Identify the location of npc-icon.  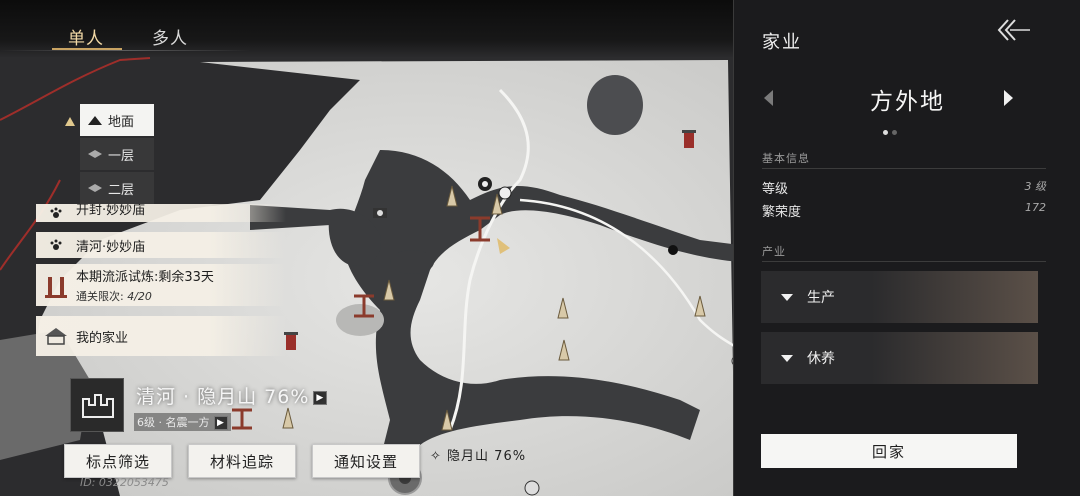
(505, 193).